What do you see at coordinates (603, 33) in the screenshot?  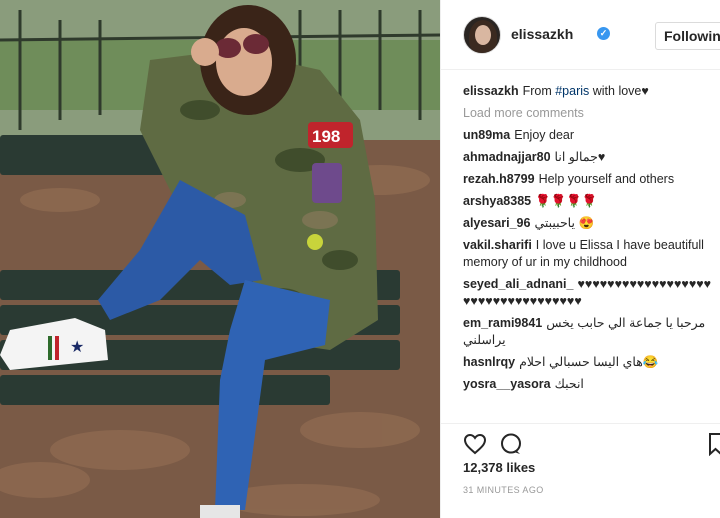 I see `verified-badge-icon: ✓` at bounding box center [603, 33].